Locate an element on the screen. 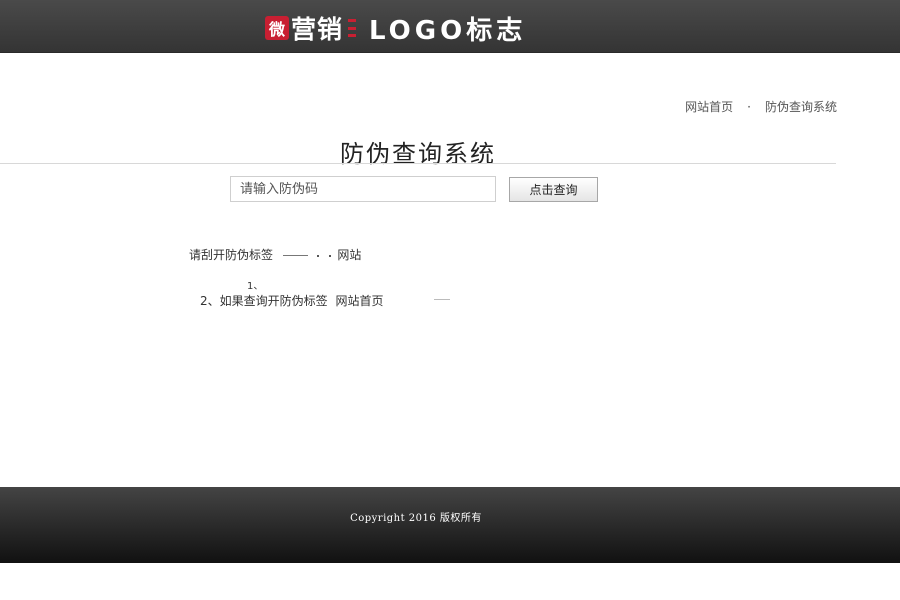  instruction-line-1: 请刮开防伪标签 网站 is located at coordinates (275, 254).